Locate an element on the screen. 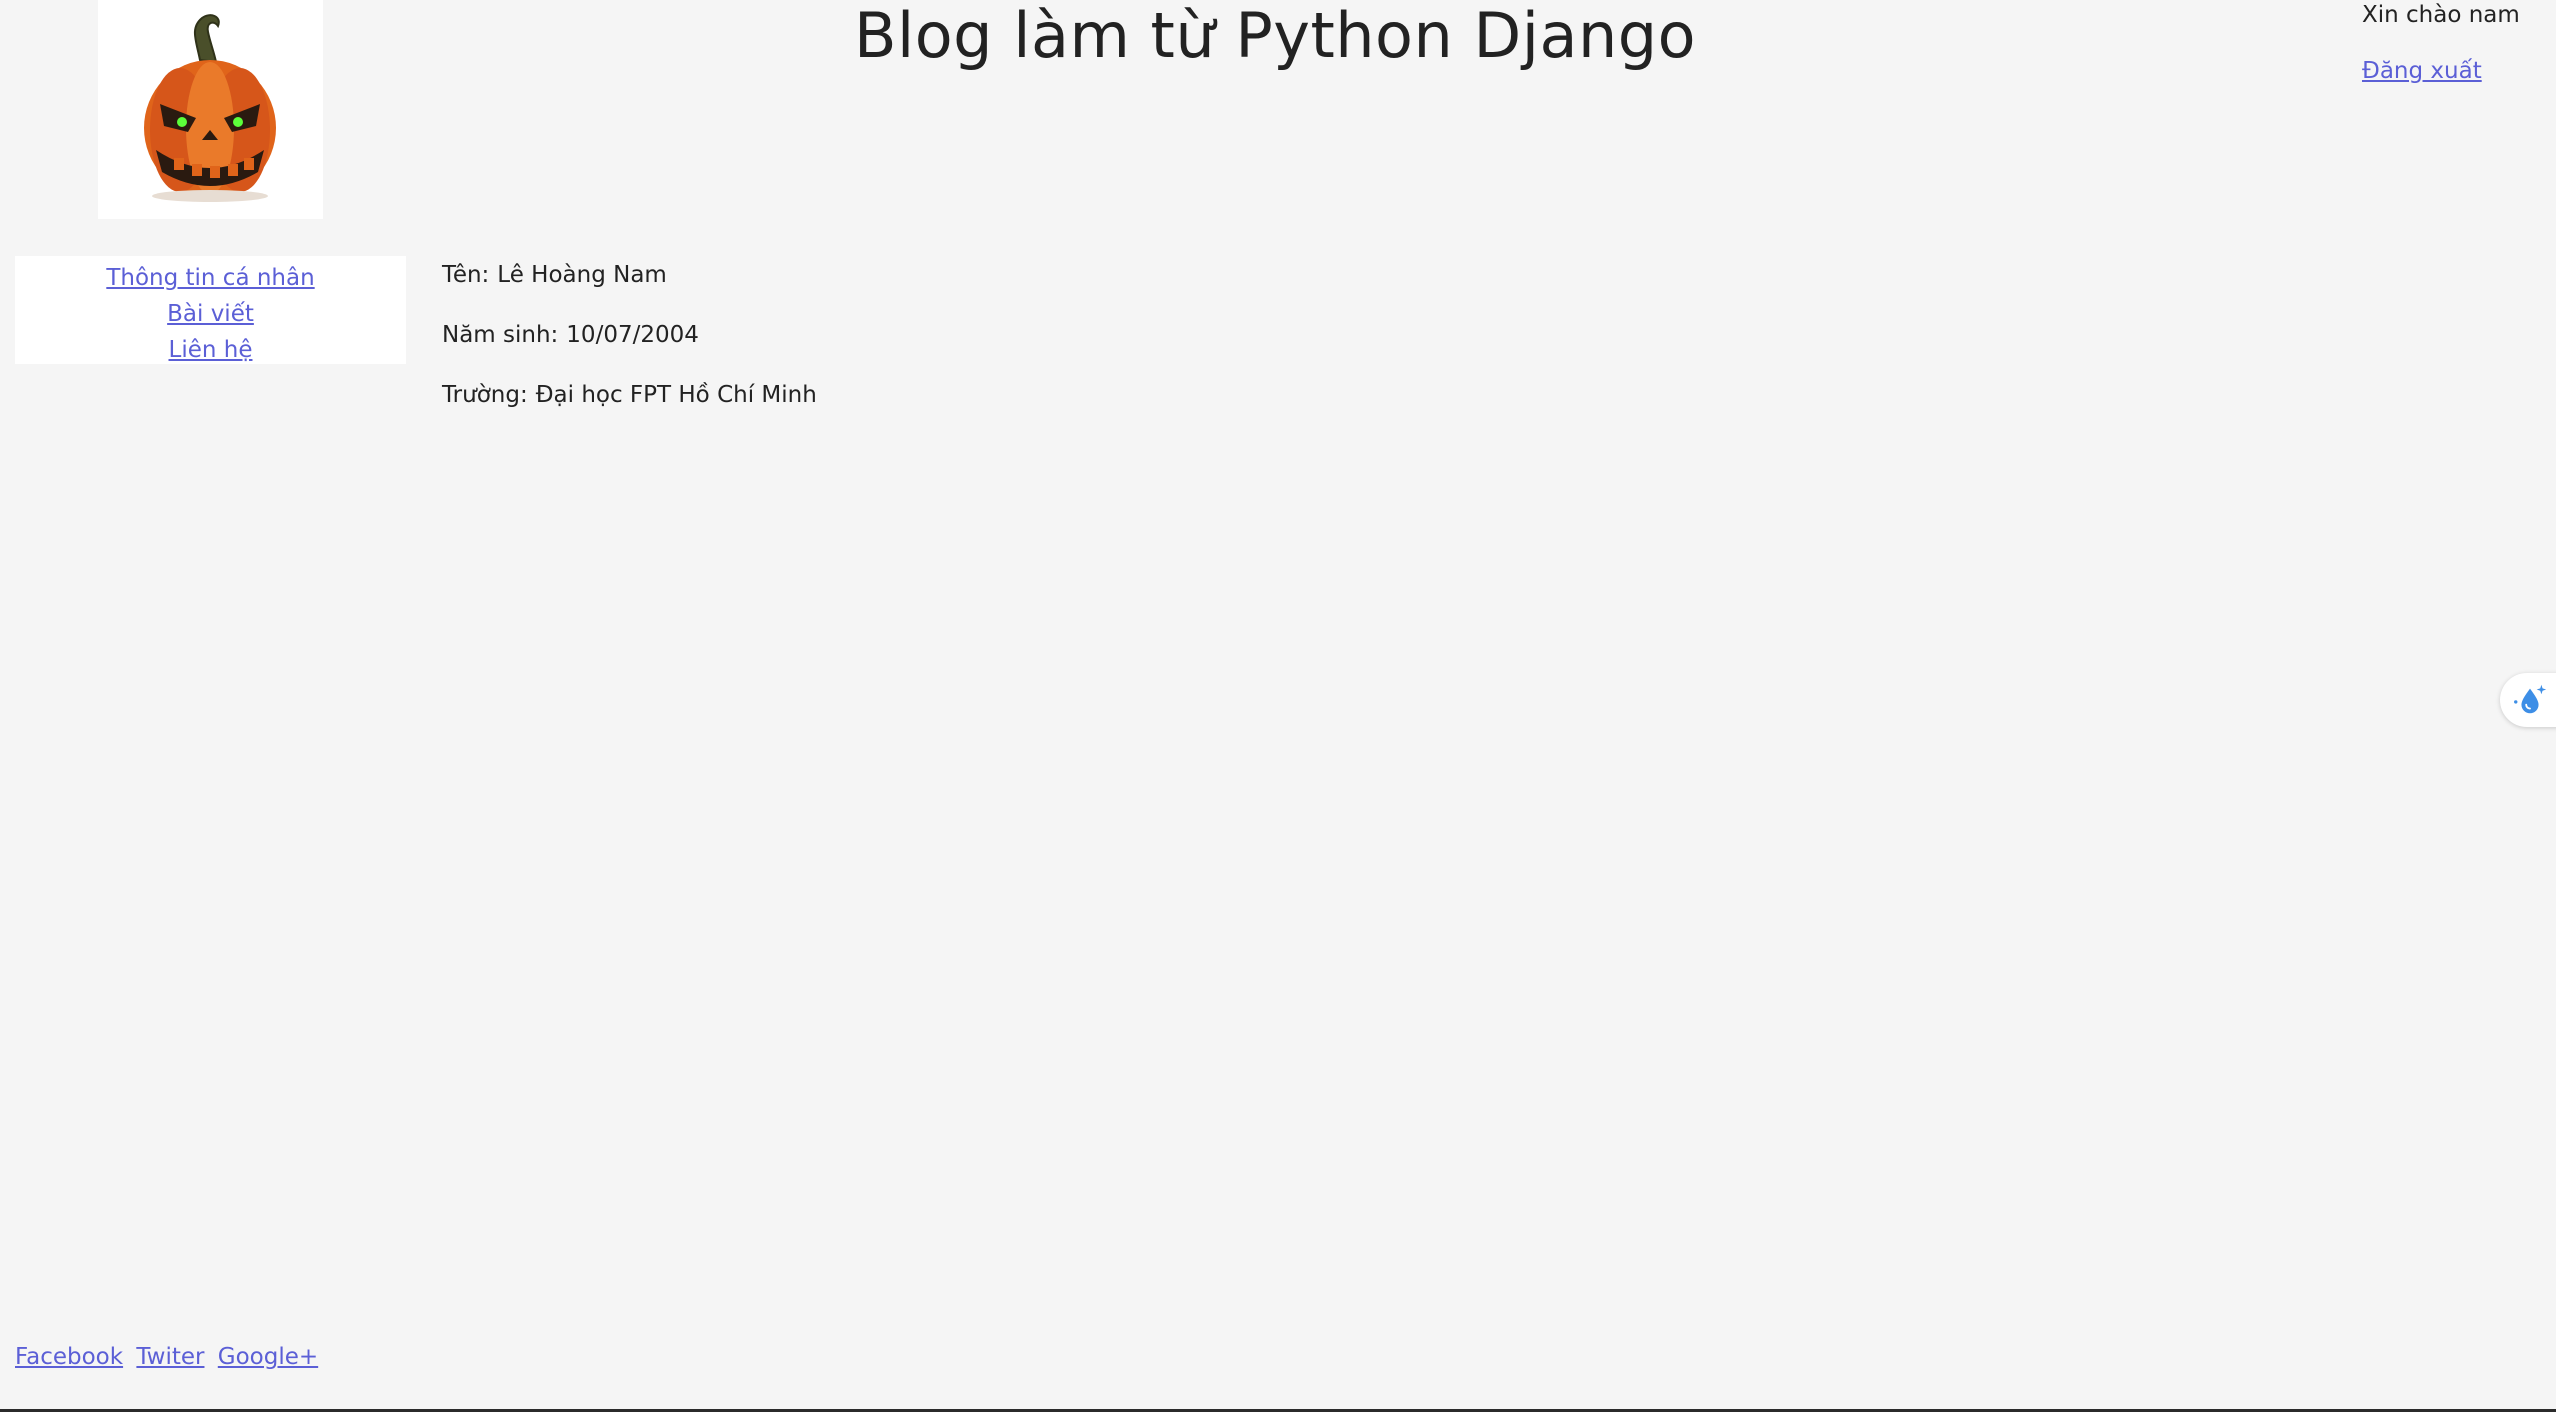 This screenshot has width=2556, height=1412. sidebar-item-contact: Liên hệ is located at coordinates (210, 350).